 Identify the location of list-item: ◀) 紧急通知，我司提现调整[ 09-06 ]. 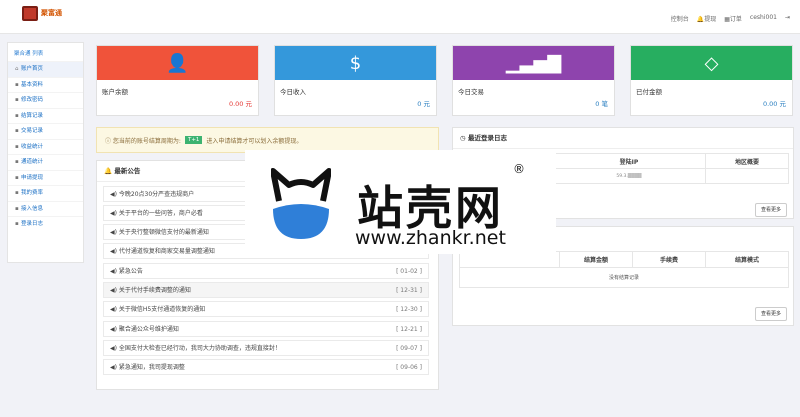
(266, 367).